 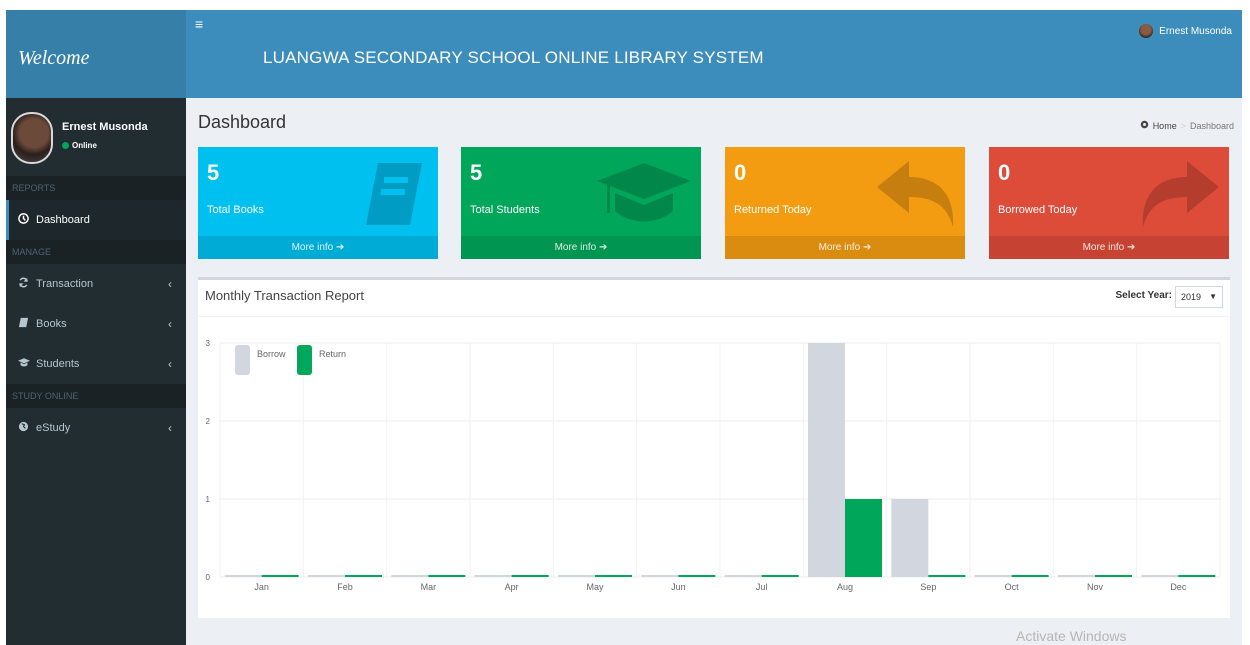 What do you see at coordinates (65, 145) in the screenshot?
I see `online-dot-icon` at bounding box center [65, 145].